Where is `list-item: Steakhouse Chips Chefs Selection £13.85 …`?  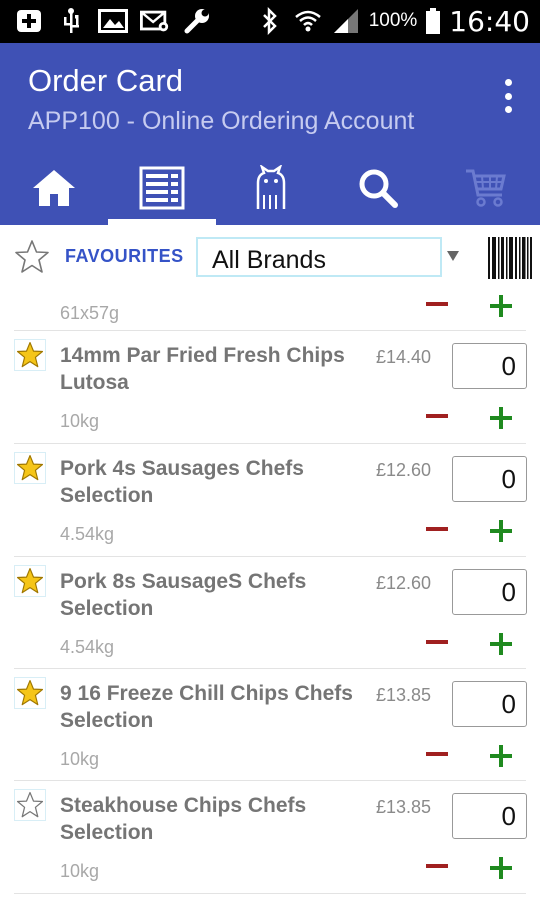 list-item: Steakhouse Chips Chefs Selection £13.85 … is located at coordinates (270, 836).